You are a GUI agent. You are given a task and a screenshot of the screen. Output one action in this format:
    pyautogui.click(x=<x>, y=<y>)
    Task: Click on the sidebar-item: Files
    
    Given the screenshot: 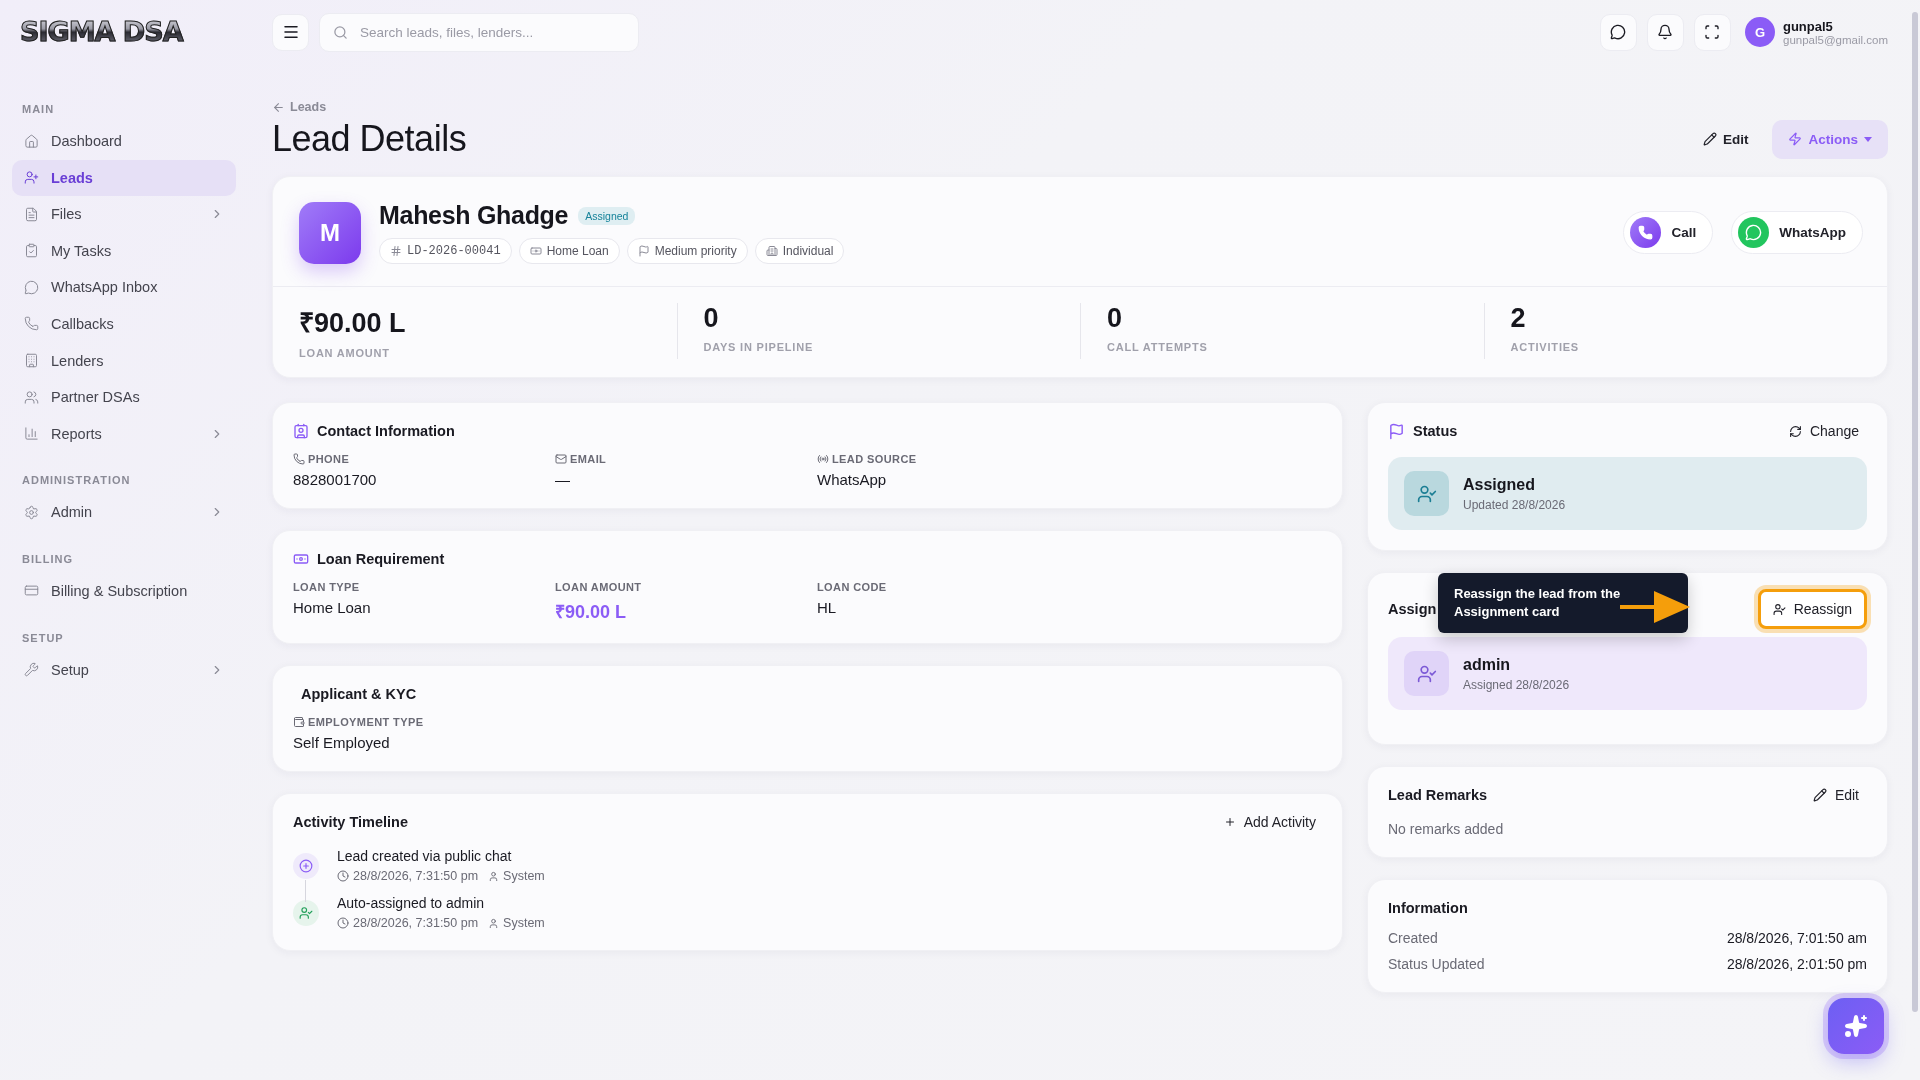 What is the action you would take?
    pyautogui.click(x=124, y=214)
    